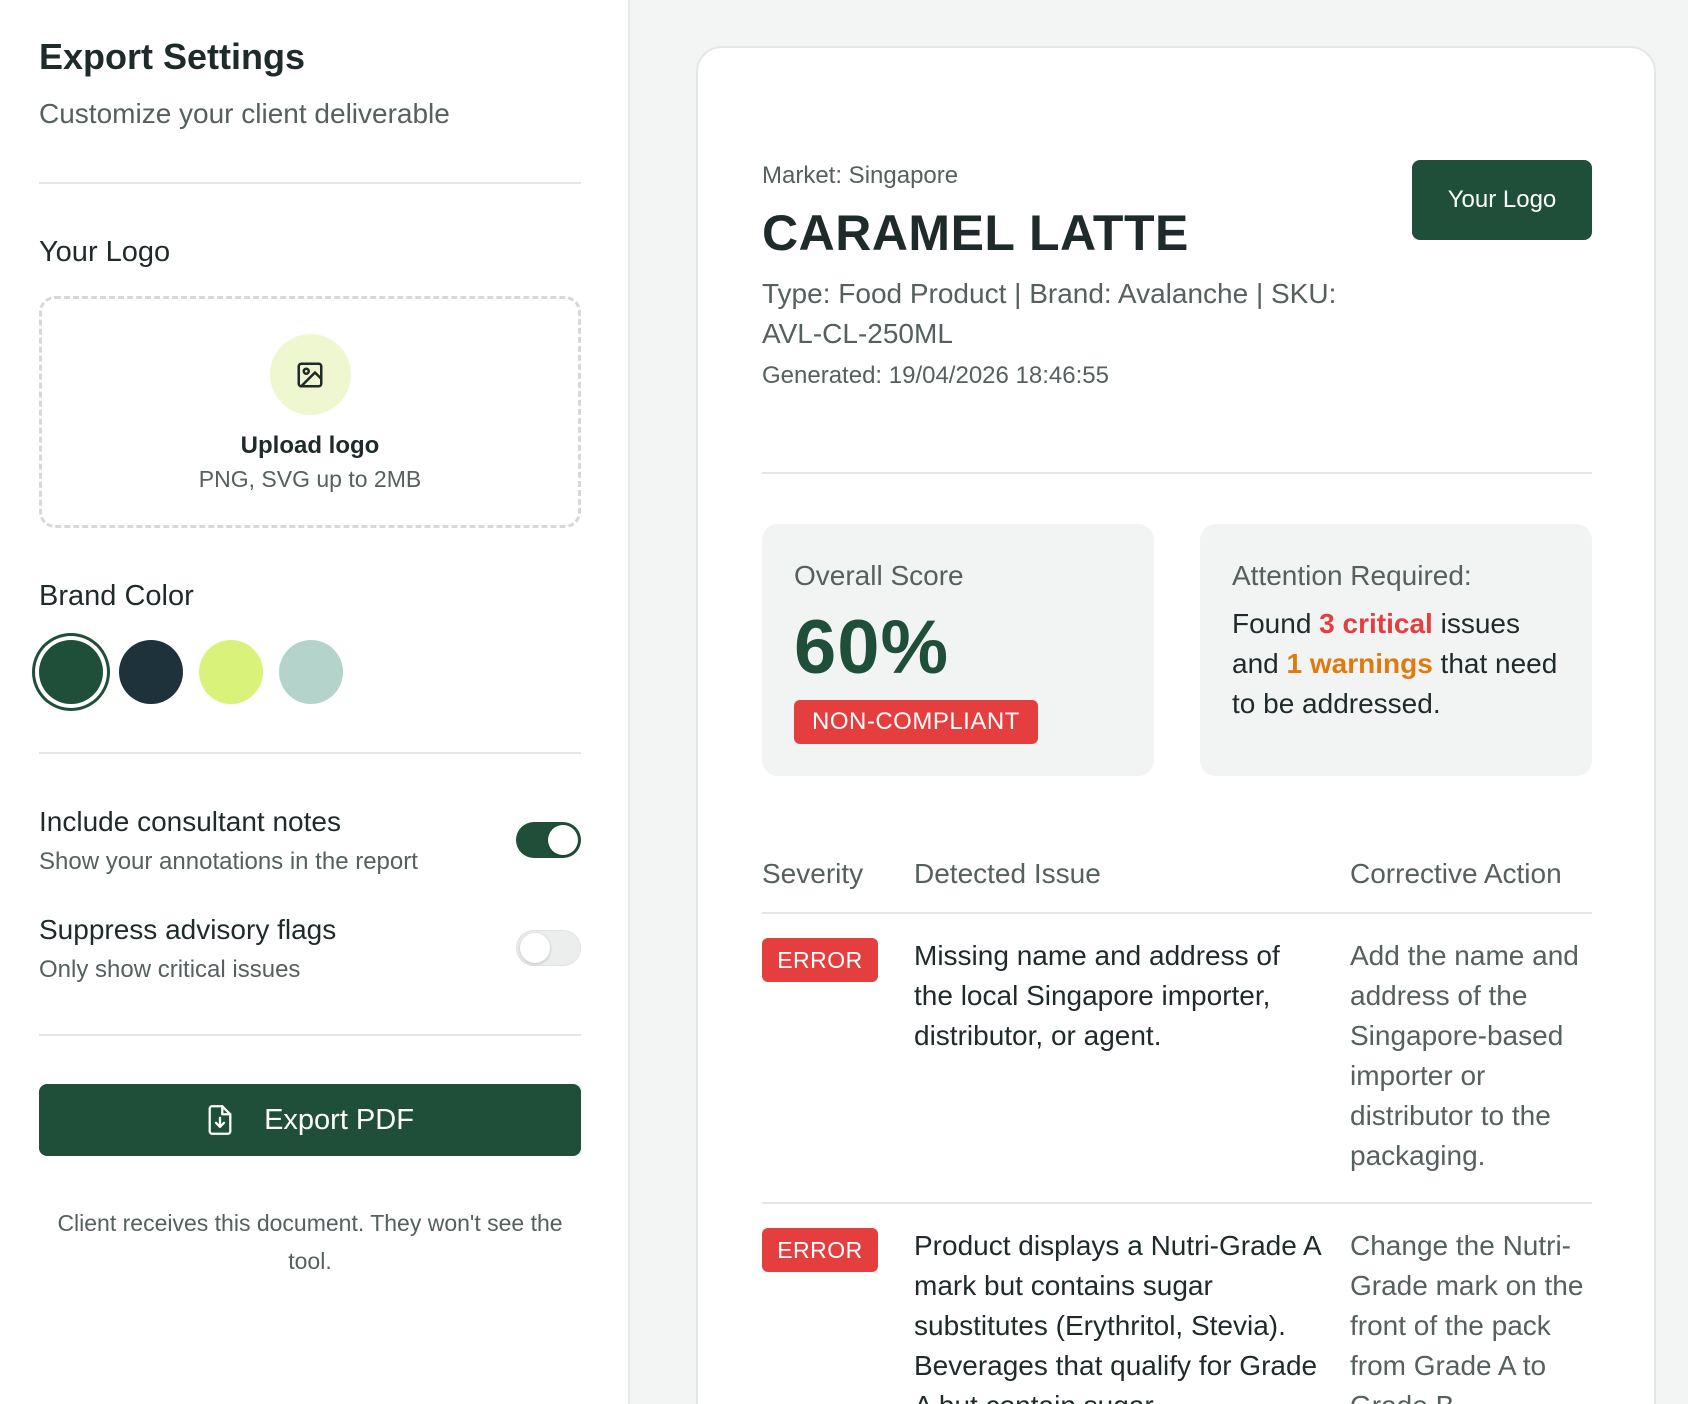 This screenshot has height=1404, width=1688. I want to click on upload-logo-hint: PNG, SVG up to 2MB, so click(310, 479).